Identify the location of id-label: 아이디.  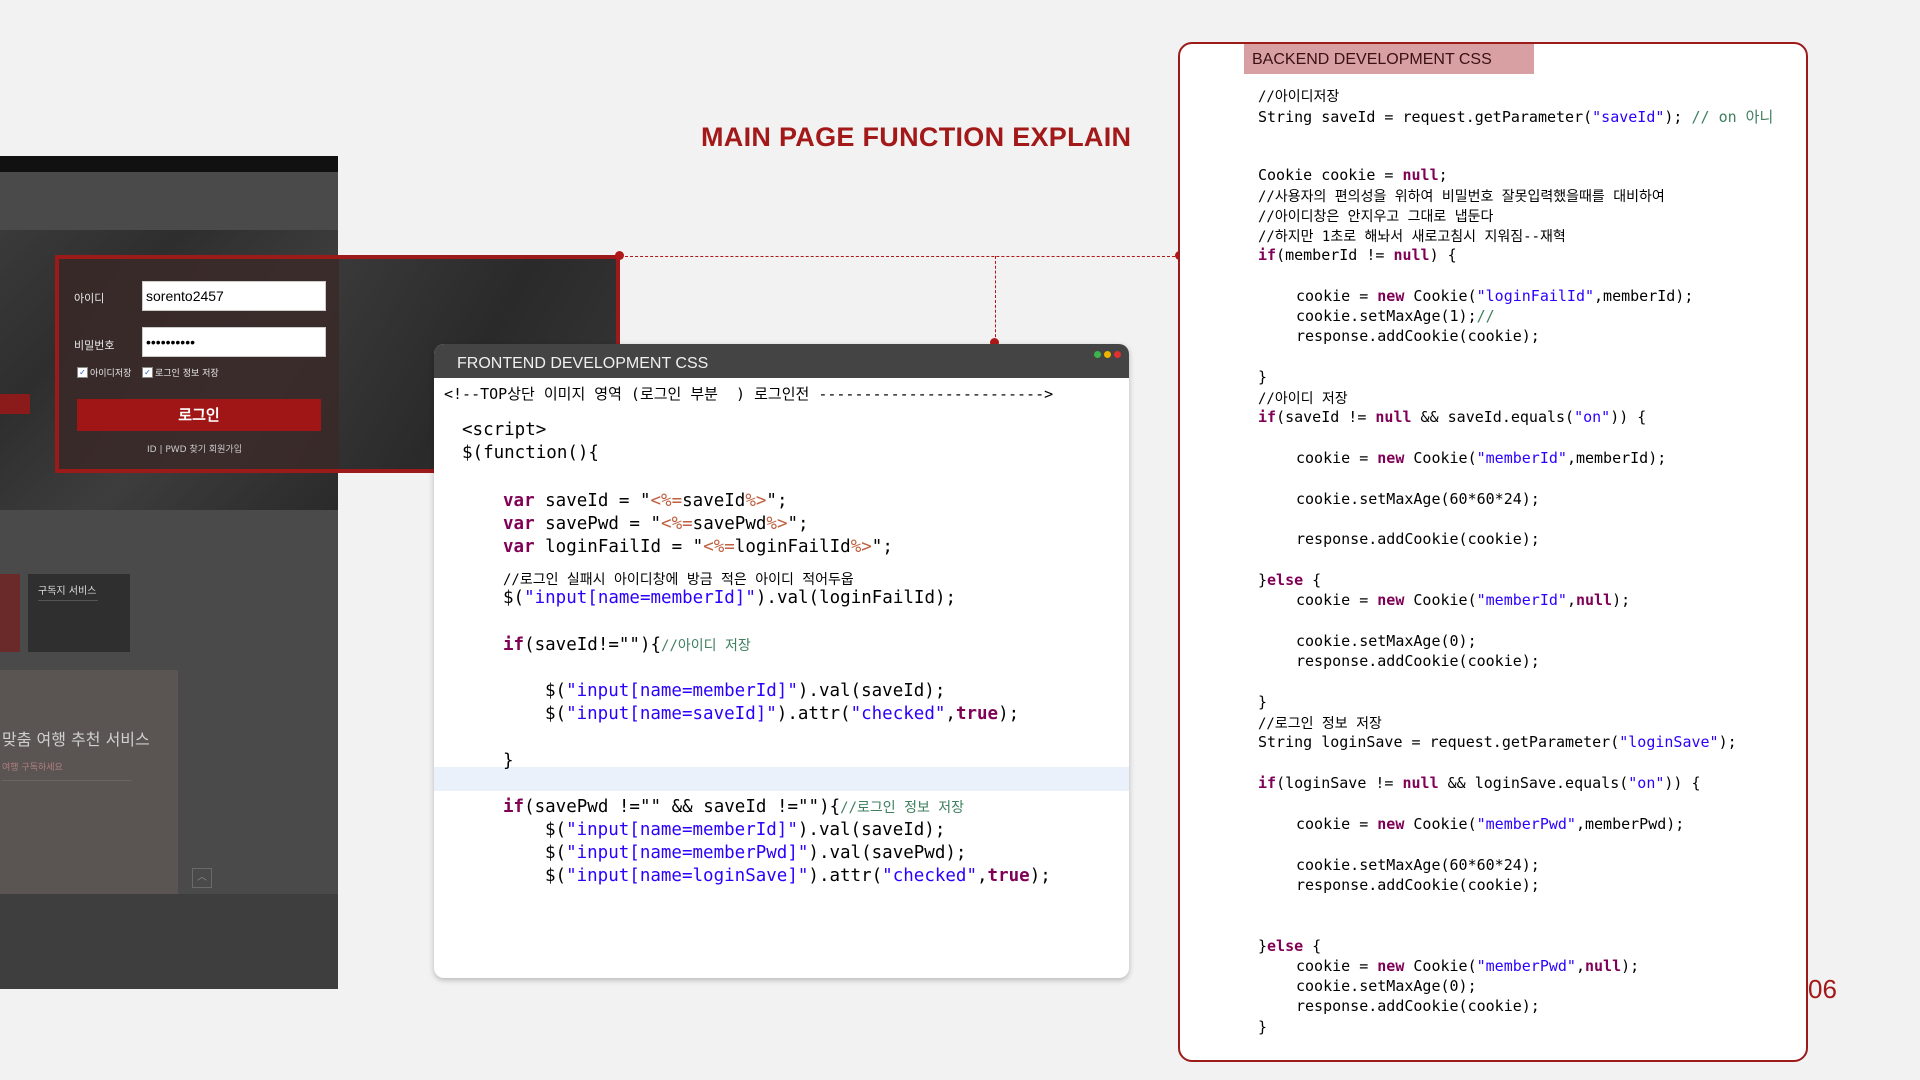
(89, 298).